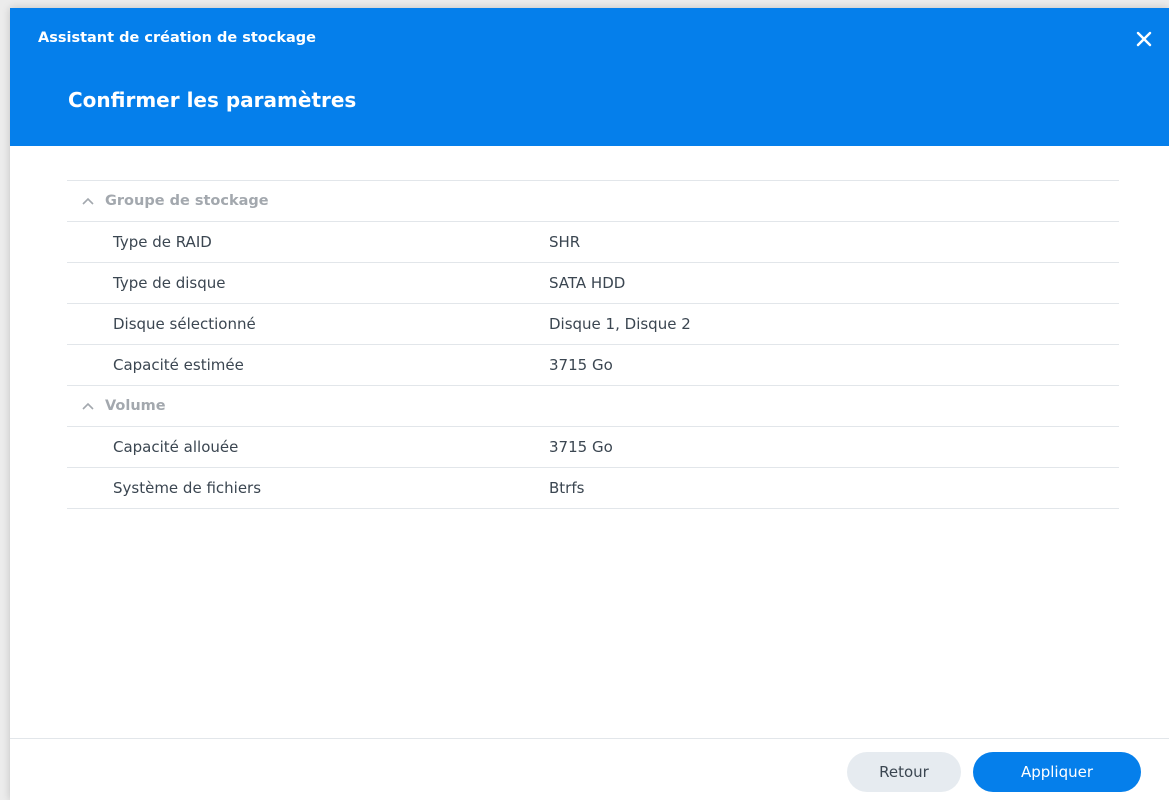 This screenshot has height=800, width=1169. Describe the element at coordinates (187, 488) in the screenshot. I see `row-label: Système de fichiers` at that location.